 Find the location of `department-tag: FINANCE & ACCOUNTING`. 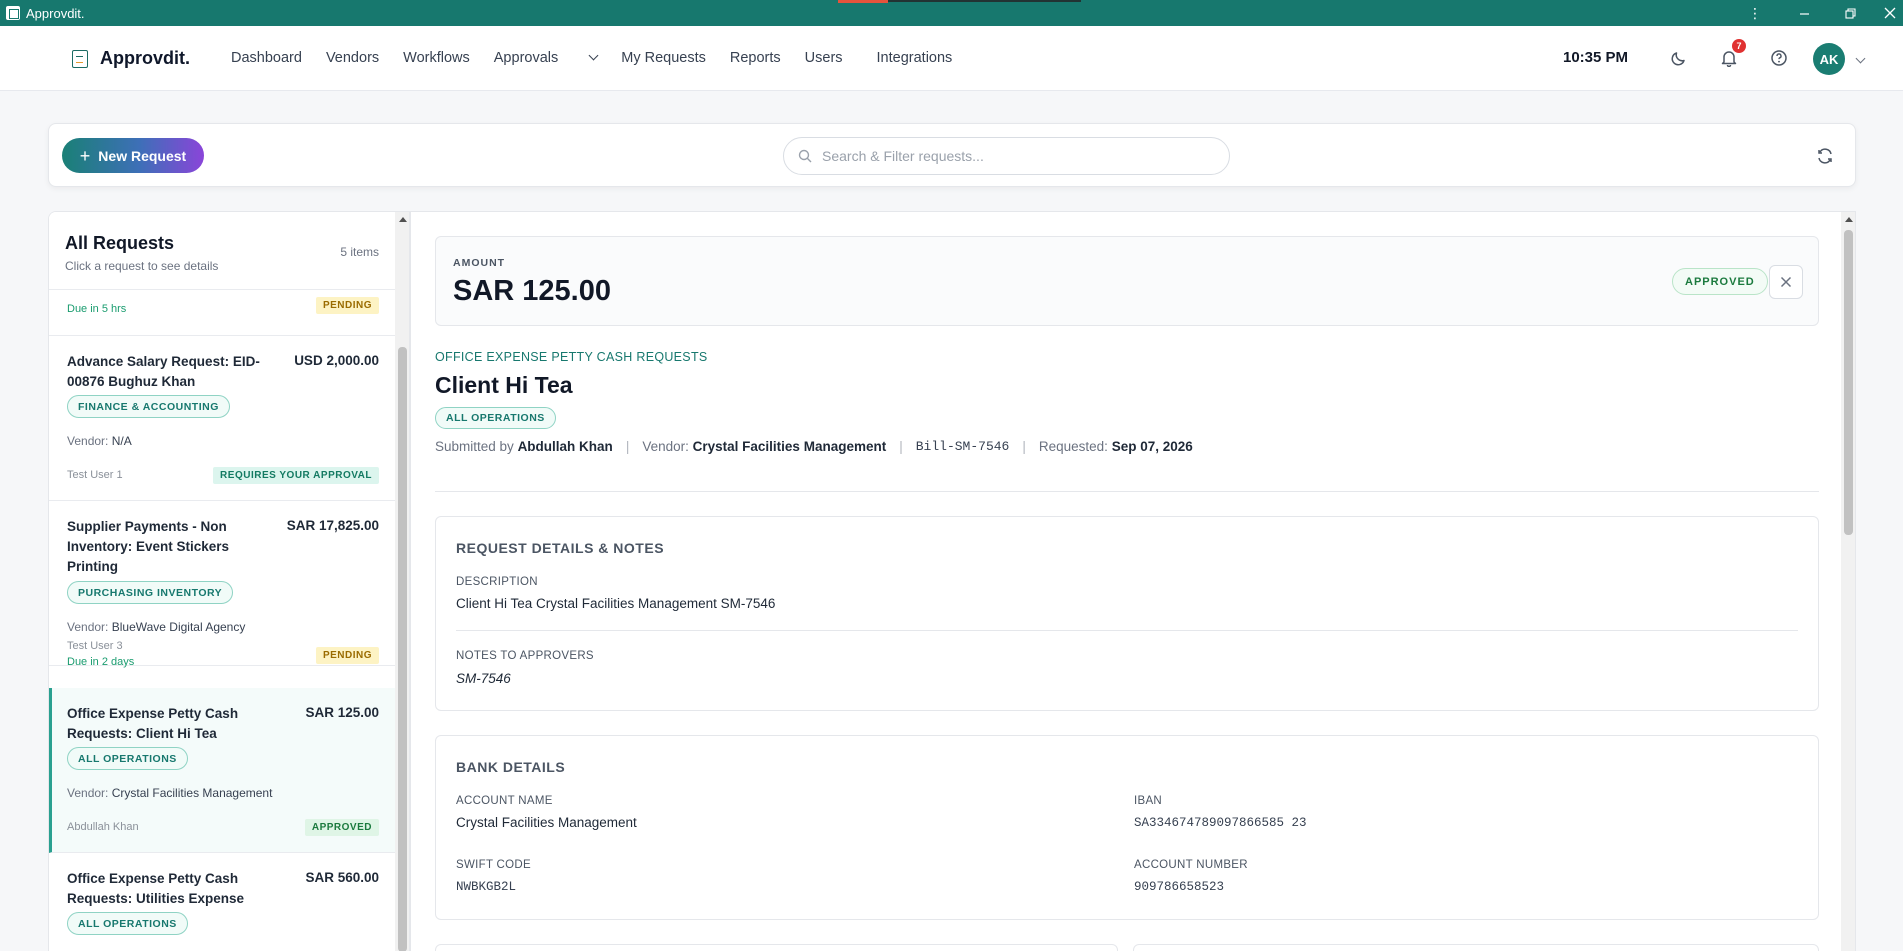

department-tag: FINANCE & ACCOUNTING is located at coordinates (148, 406).